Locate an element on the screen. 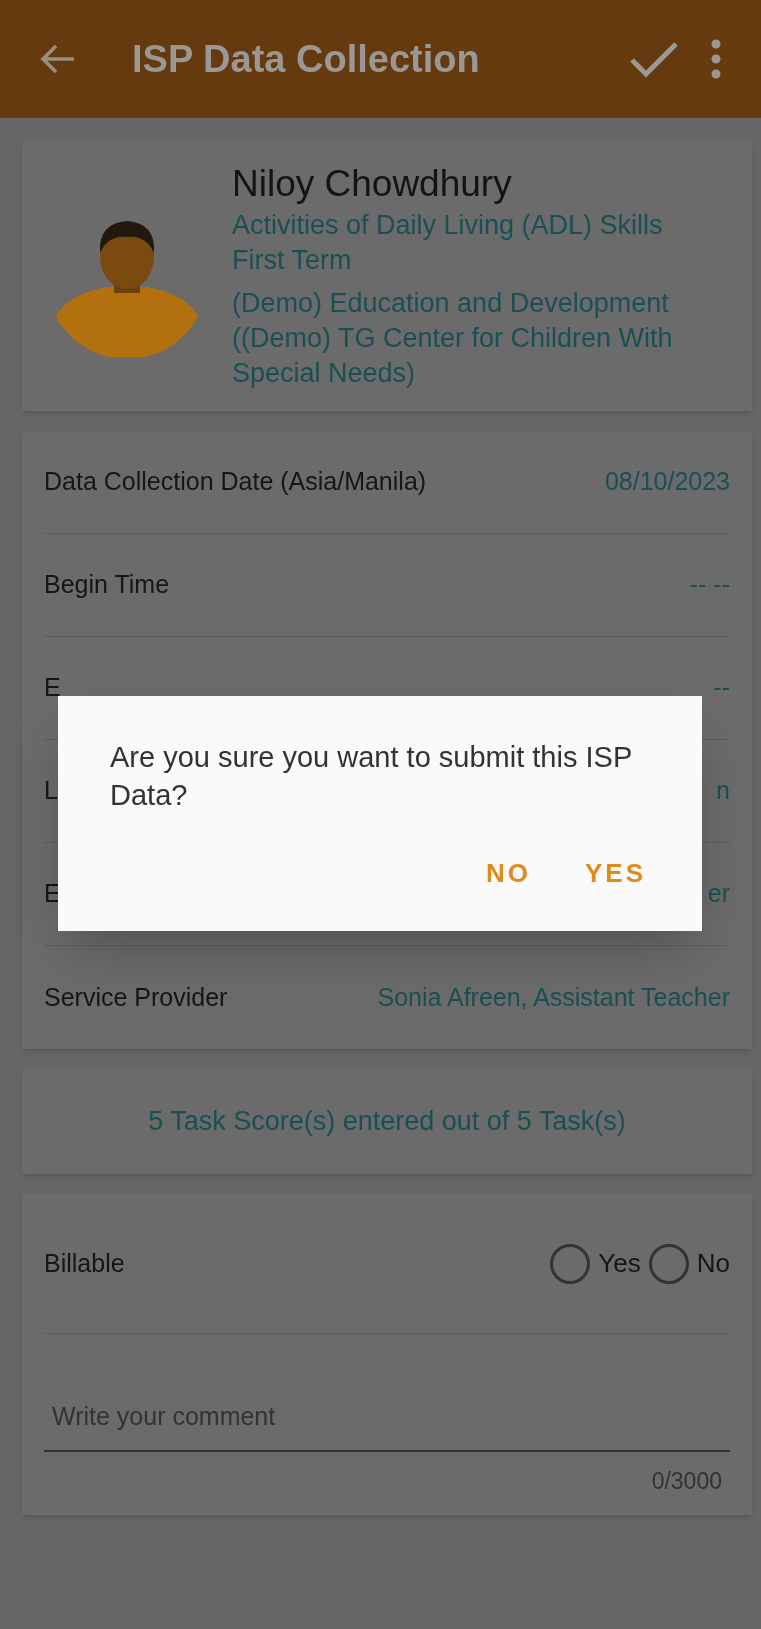  radio-option: Yes is located at coordinates (595, 1263).